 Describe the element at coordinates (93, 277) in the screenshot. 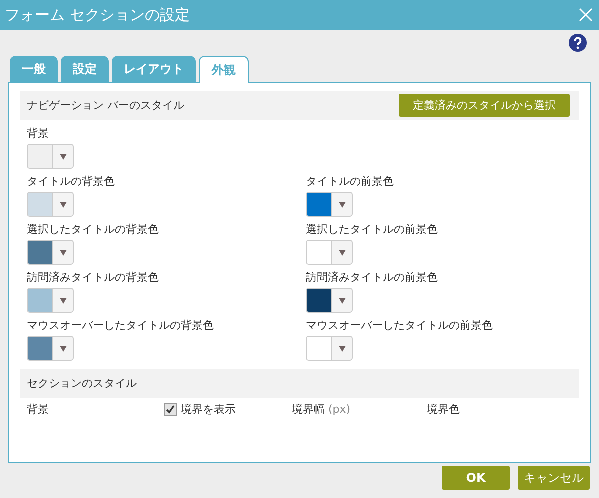

I see `field-label: 訪問済みタイトルの背景色` at that location.